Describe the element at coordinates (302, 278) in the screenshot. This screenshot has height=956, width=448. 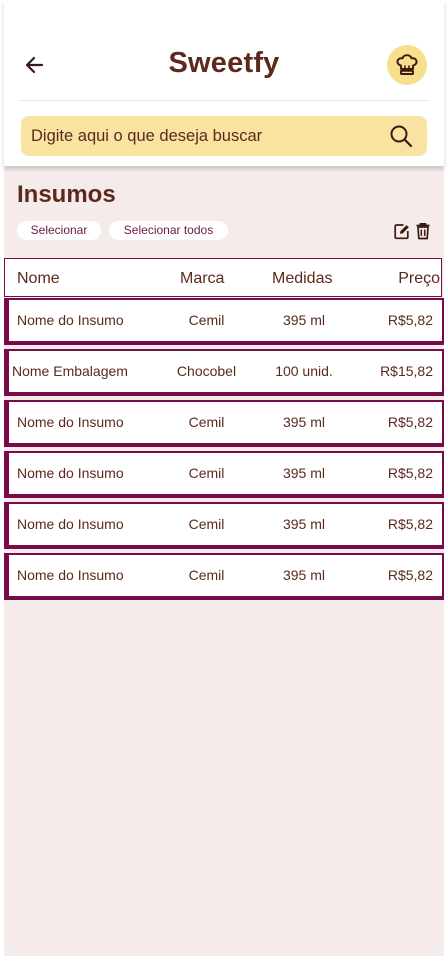
I see `column-header-medidas: Medidas` at that location.